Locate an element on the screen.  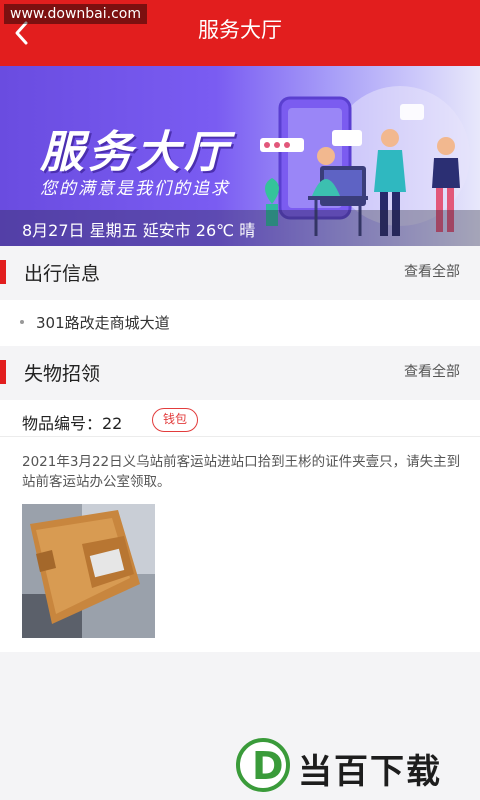
watermark: www.downbai.com is located at coordinates (75, 14).